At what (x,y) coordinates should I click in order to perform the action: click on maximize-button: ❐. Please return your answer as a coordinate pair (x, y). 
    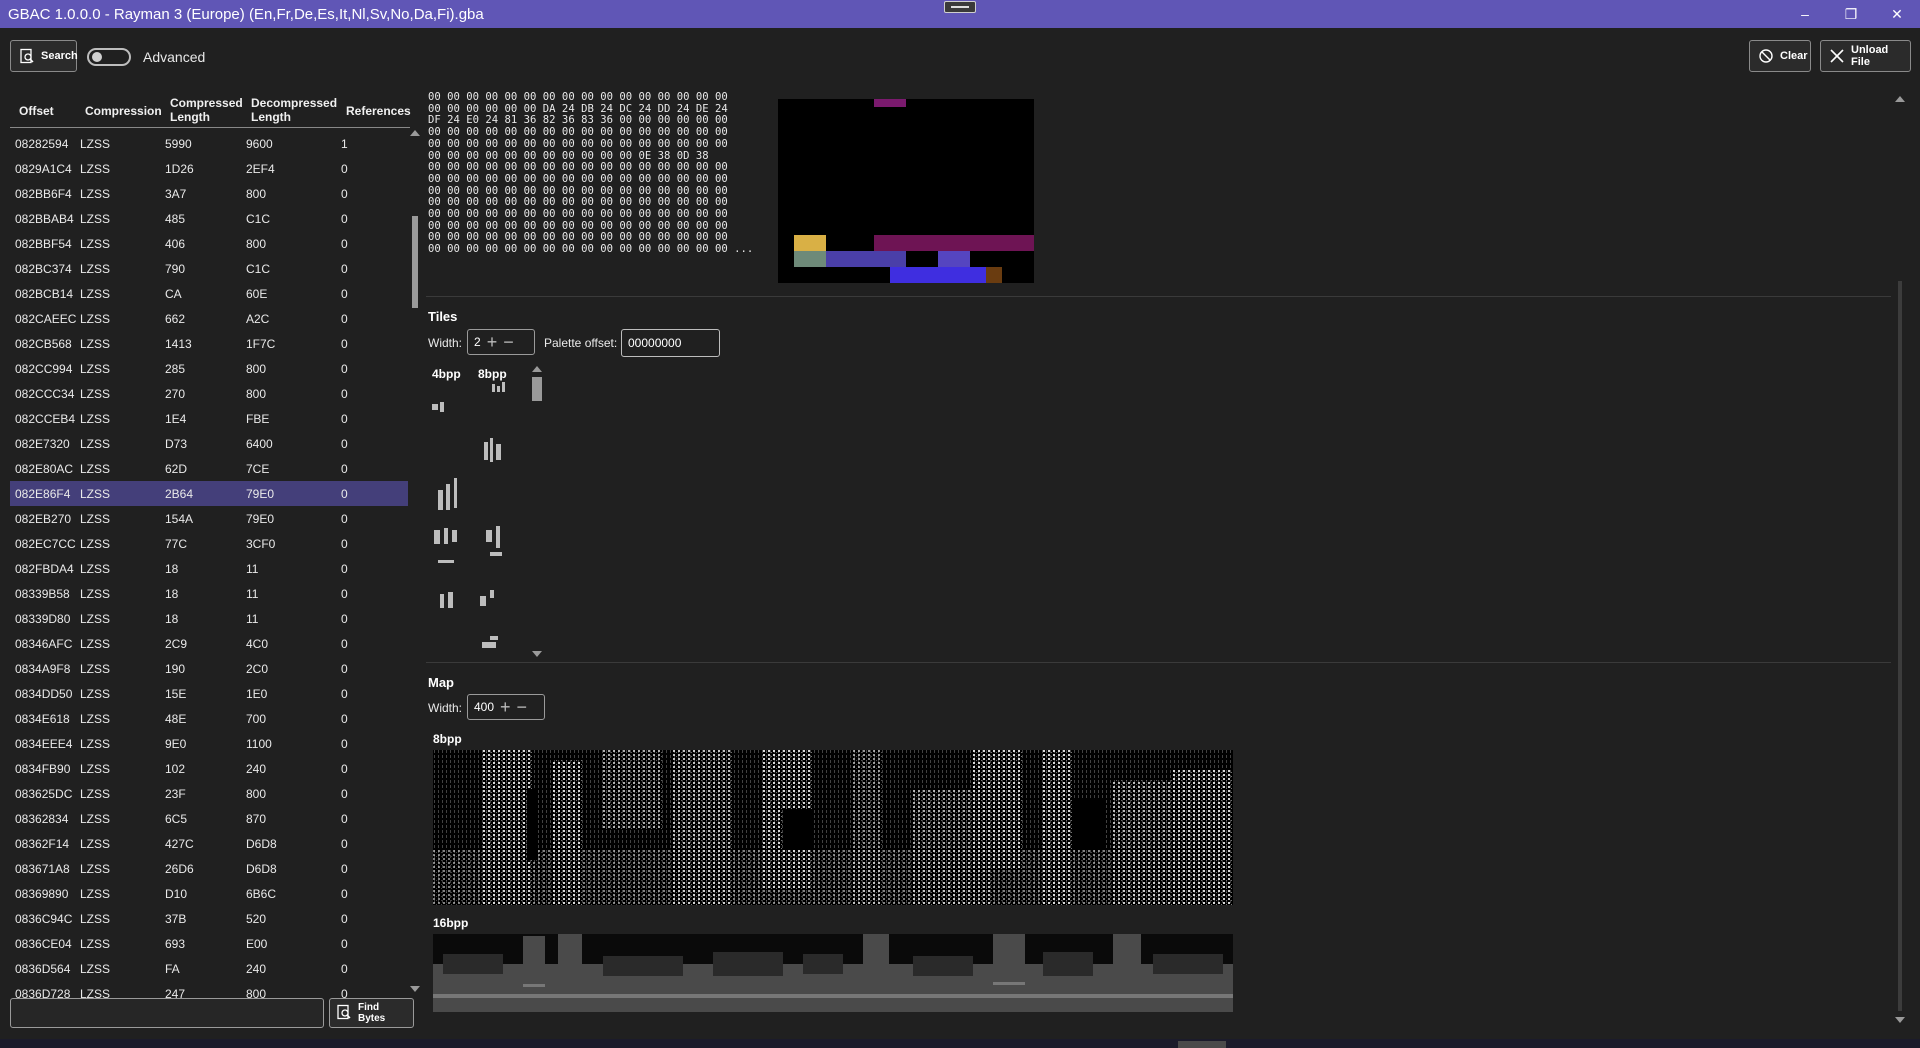
    Looking at the image, I should click on (1851, 14).